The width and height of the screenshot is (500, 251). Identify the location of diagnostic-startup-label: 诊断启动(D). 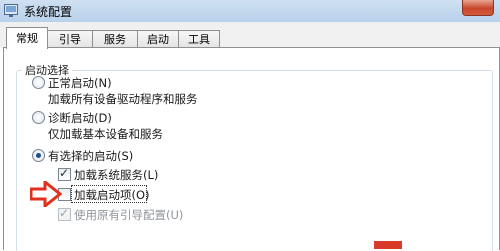
(80, 118).